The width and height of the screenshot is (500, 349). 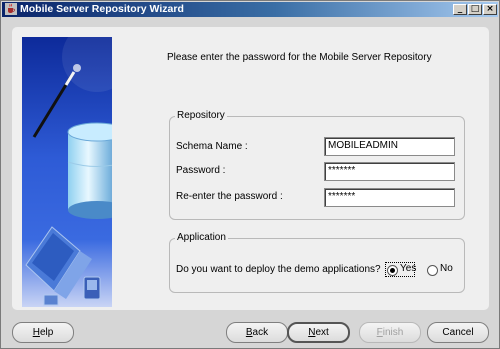 What do you see at coordinates (46, 332) in the screenshot?
I see `help-label-rest: elp` at bounding box center [46, 332].